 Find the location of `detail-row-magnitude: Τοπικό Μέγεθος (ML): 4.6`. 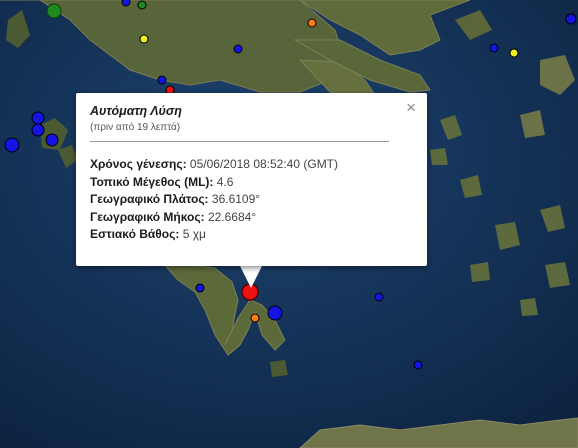

detail-row-magnitude: Τοπικό Μέγεθος (ML): 4.6 is located at coordinates (214, 183).